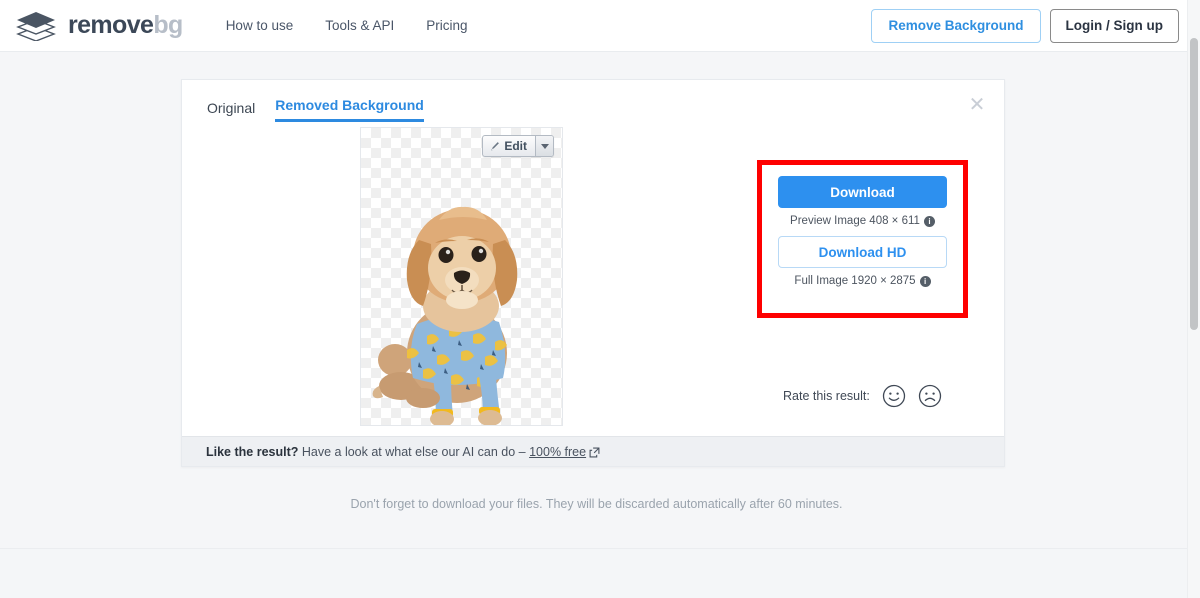 Image resolution: width=1200 pixels, height=598 pixels. I want to click on edit-button: Edit, so click(509, 146).